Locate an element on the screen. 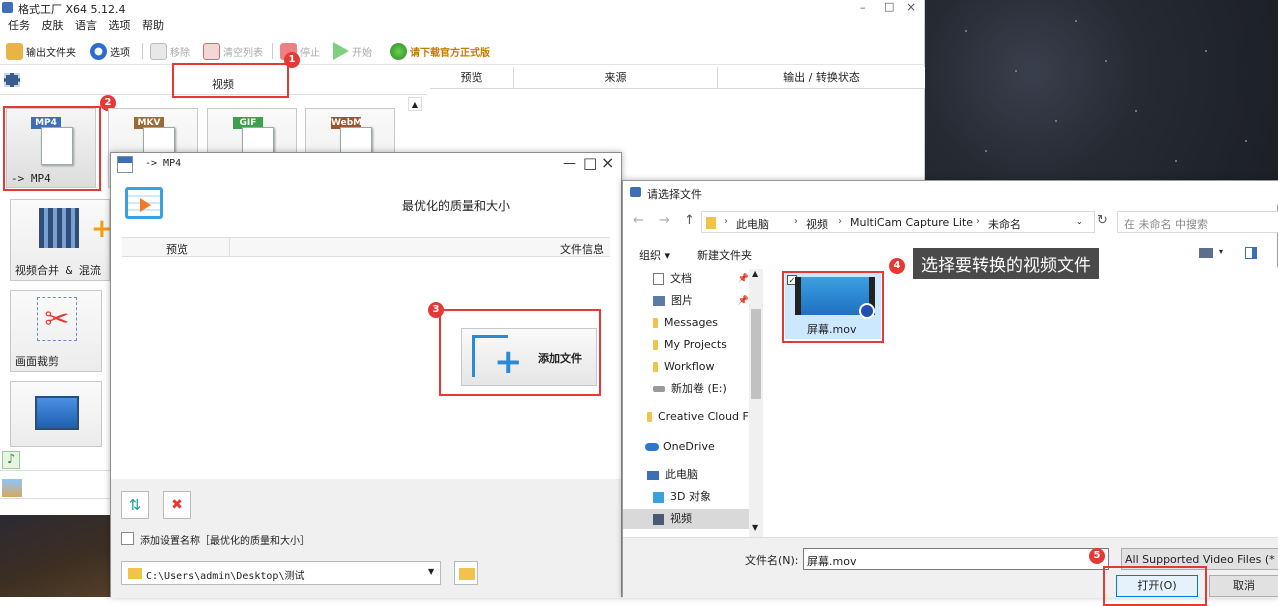 The height and width of the screenshot is (606, 1278). breadcrumb-unnamed: 未命名 is located at coordinates (1004, 224).